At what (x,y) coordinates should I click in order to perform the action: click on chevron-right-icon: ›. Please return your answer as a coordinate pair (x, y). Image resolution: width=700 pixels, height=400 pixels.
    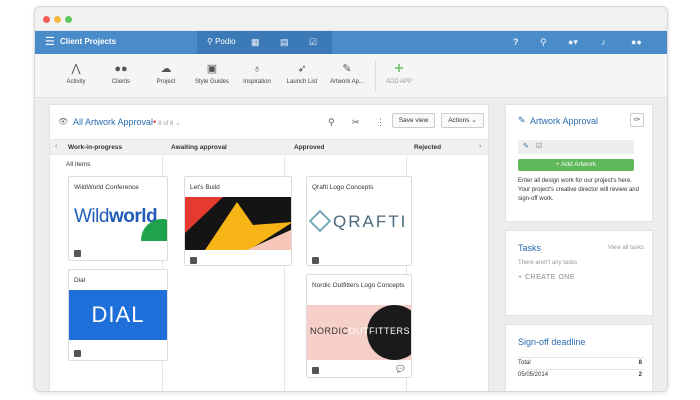
    Looking at the image, I should click on (480, 146).